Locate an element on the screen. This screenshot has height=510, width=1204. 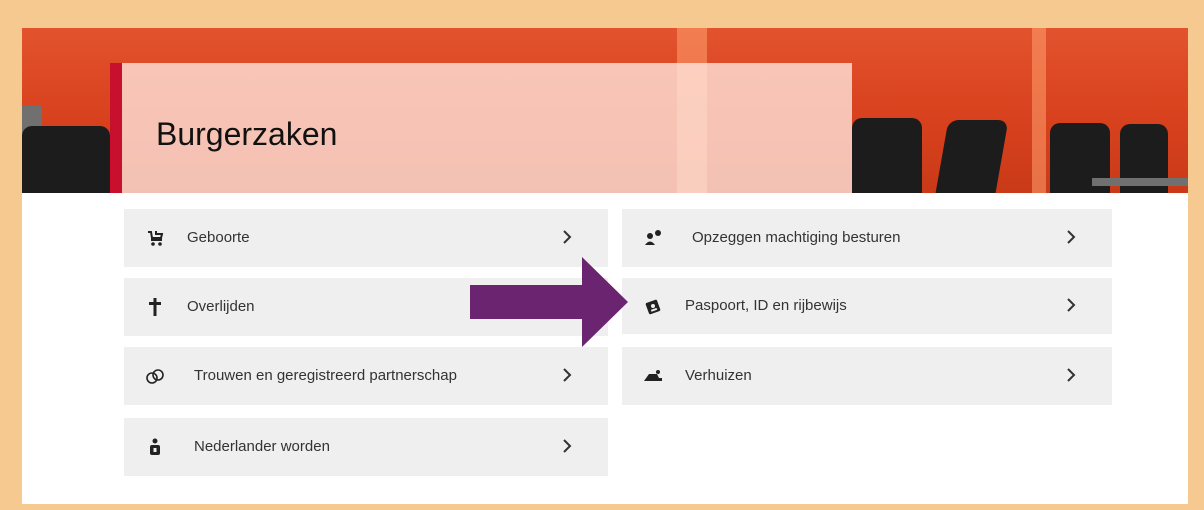
tile-trouwen: Trouwen en geregistreerd partnerschap is located at coordinates (366, 376).